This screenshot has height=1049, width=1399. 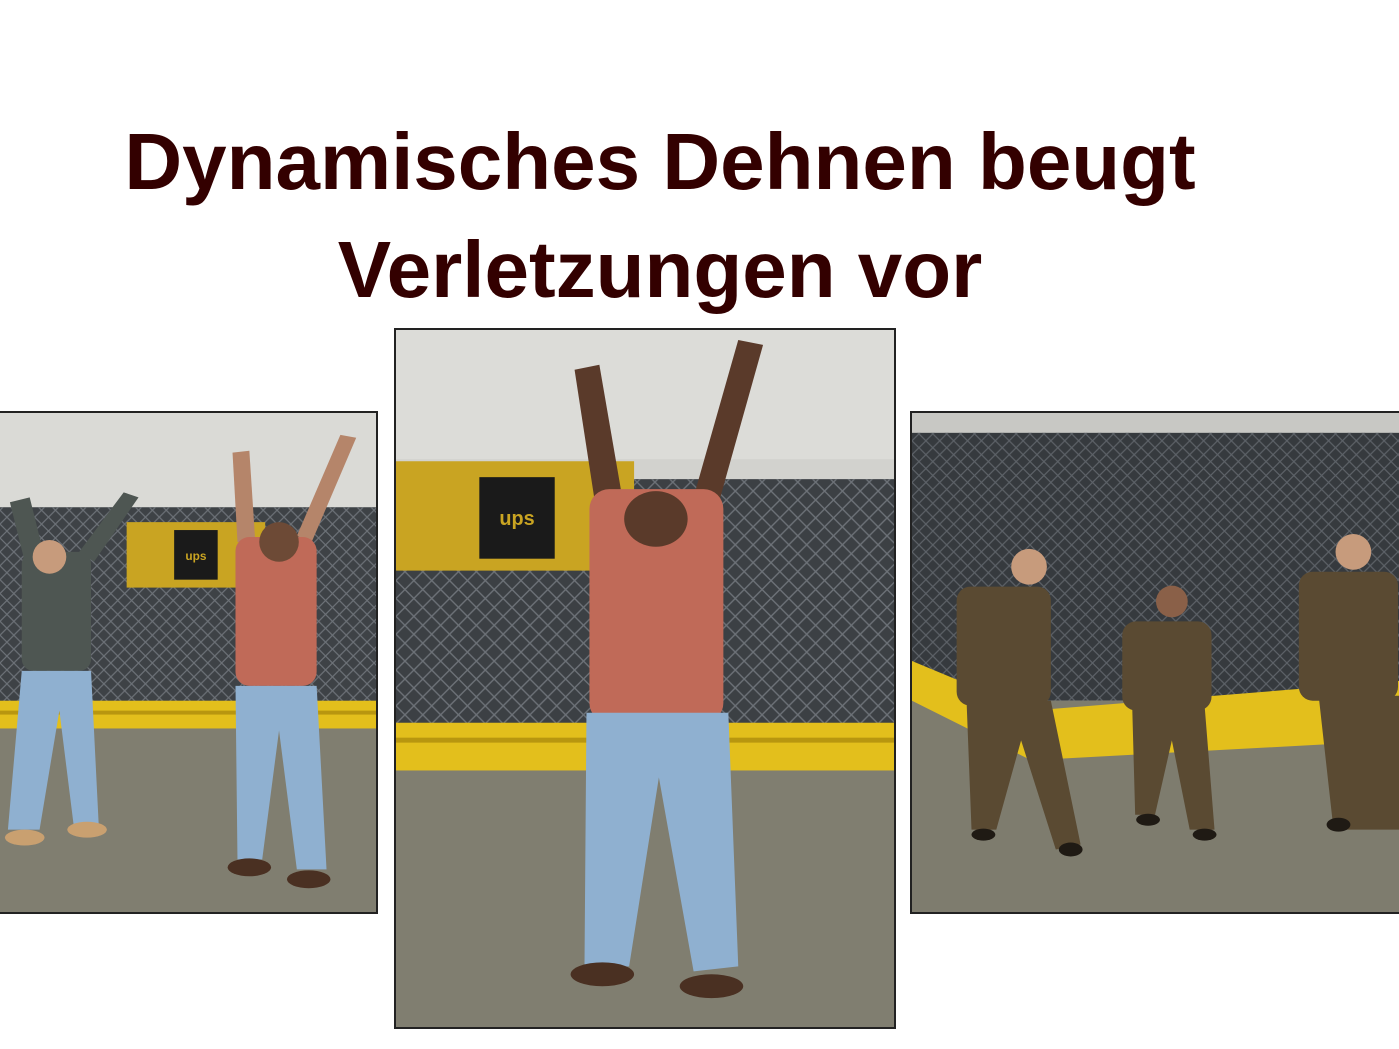 I want to click on photo-left-scene: ups, so click(x=188, y=662).